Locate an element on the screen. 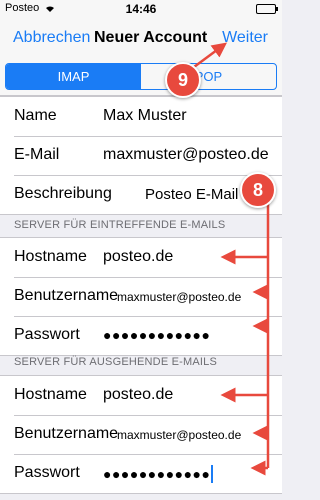 This screenshot has height=500, width=320. incoming-section-header: SERVER FÜR EINTREFFENDE E-MAILS is located at coordinates (120, 225).